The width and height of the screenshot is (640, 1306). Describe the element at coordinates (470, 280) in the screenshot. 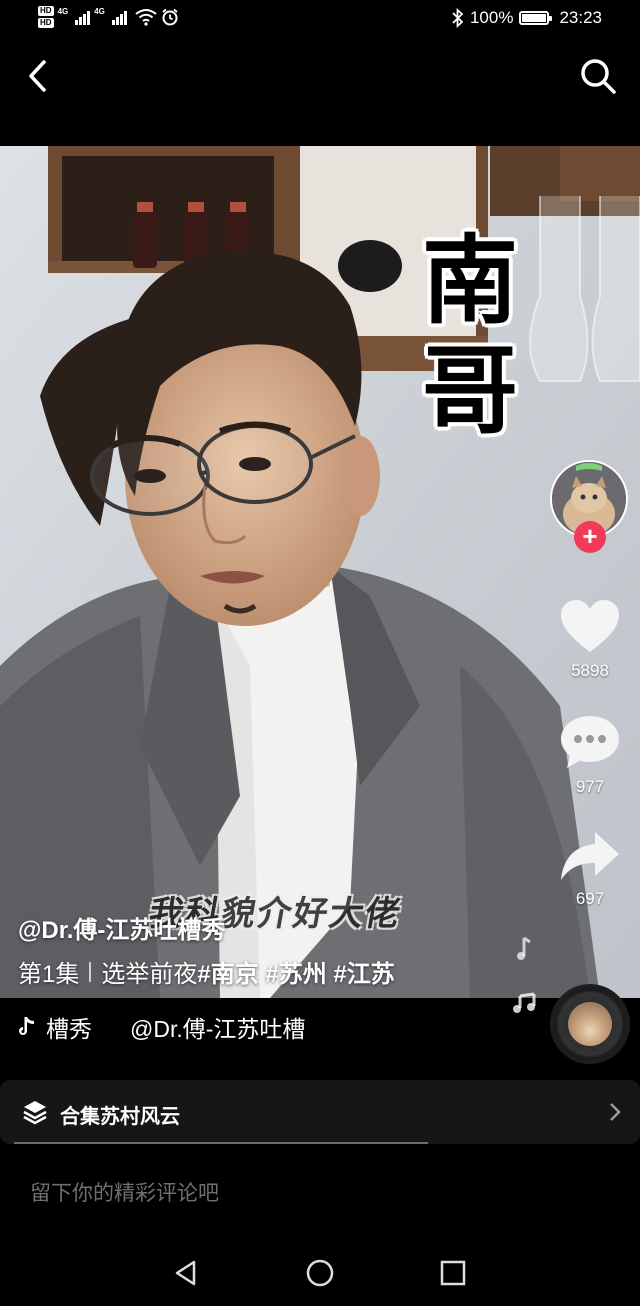

I see `overlay-char: 南` at that location.